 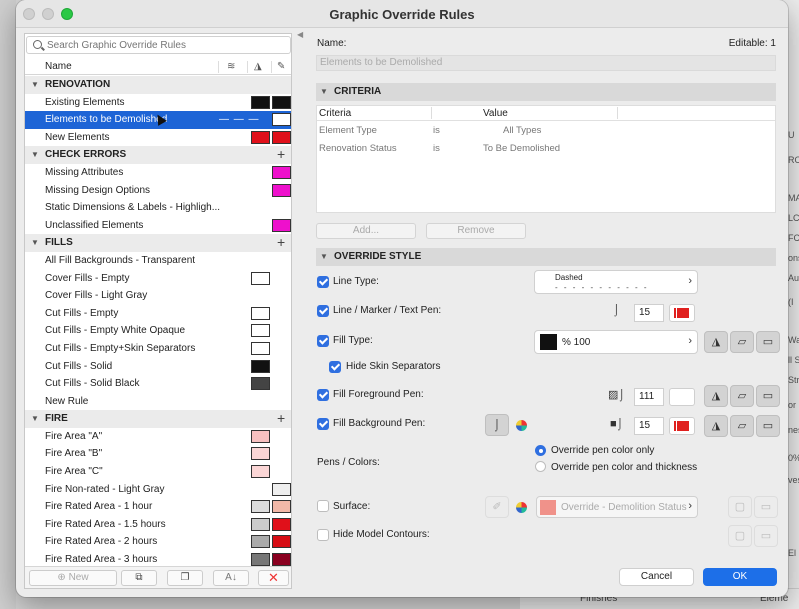 What do you see at coordinates (546, 92) in the screenshot?
I see `criteria-section-header: ▼ CRITERIA` at bounding box center [546, 92].